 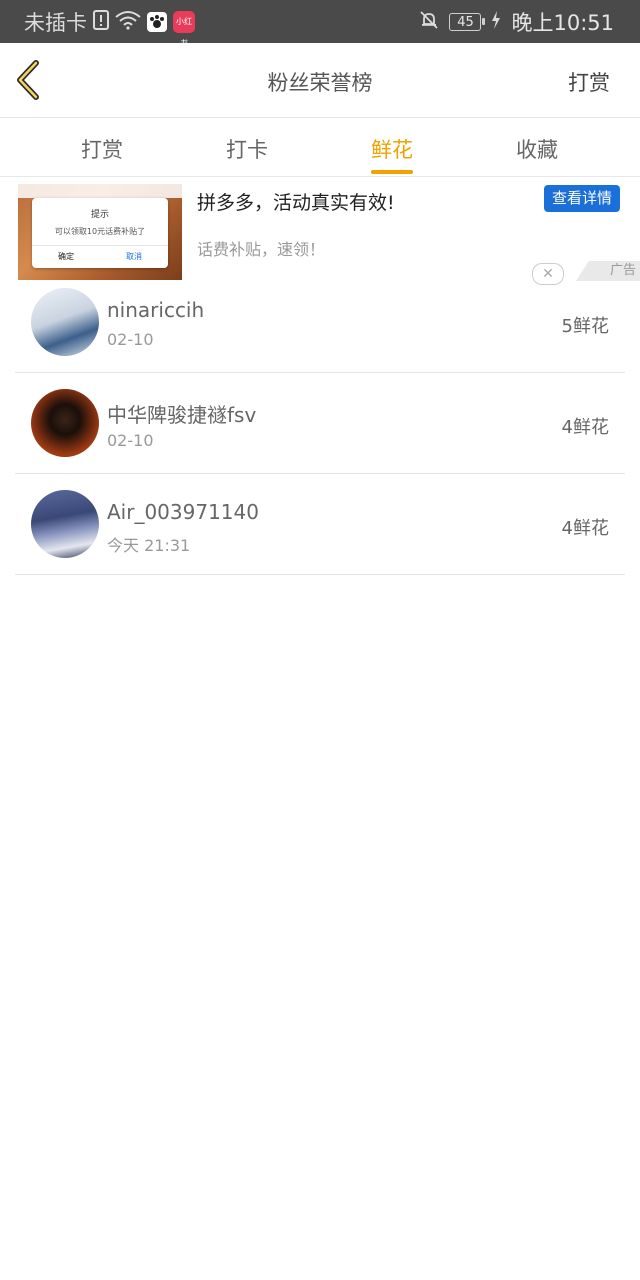 What do you see at coordinates (537, 149) in the screenshot?
I see `tab-favorites: 收藏` at bounding box center [537, 149].